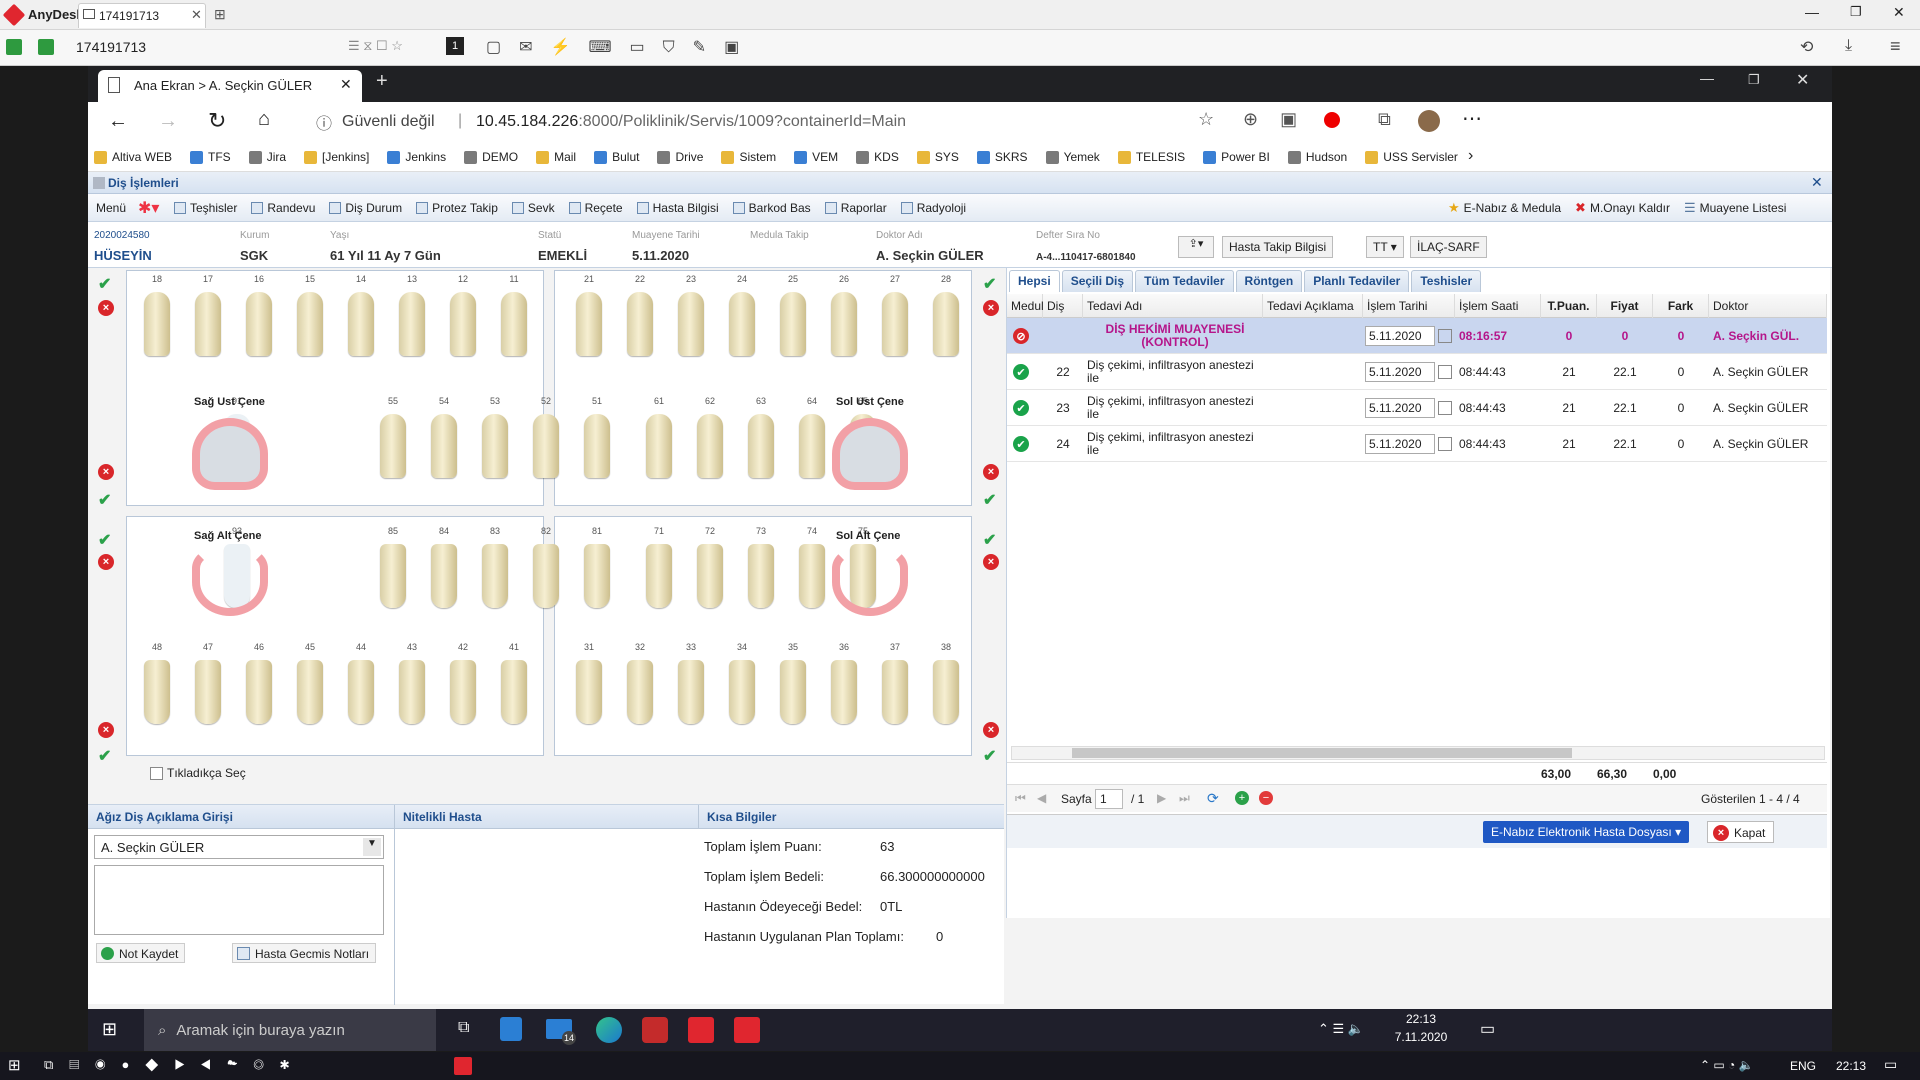  I want to click on bookmark-item: Jenkins, so click(416, 157).